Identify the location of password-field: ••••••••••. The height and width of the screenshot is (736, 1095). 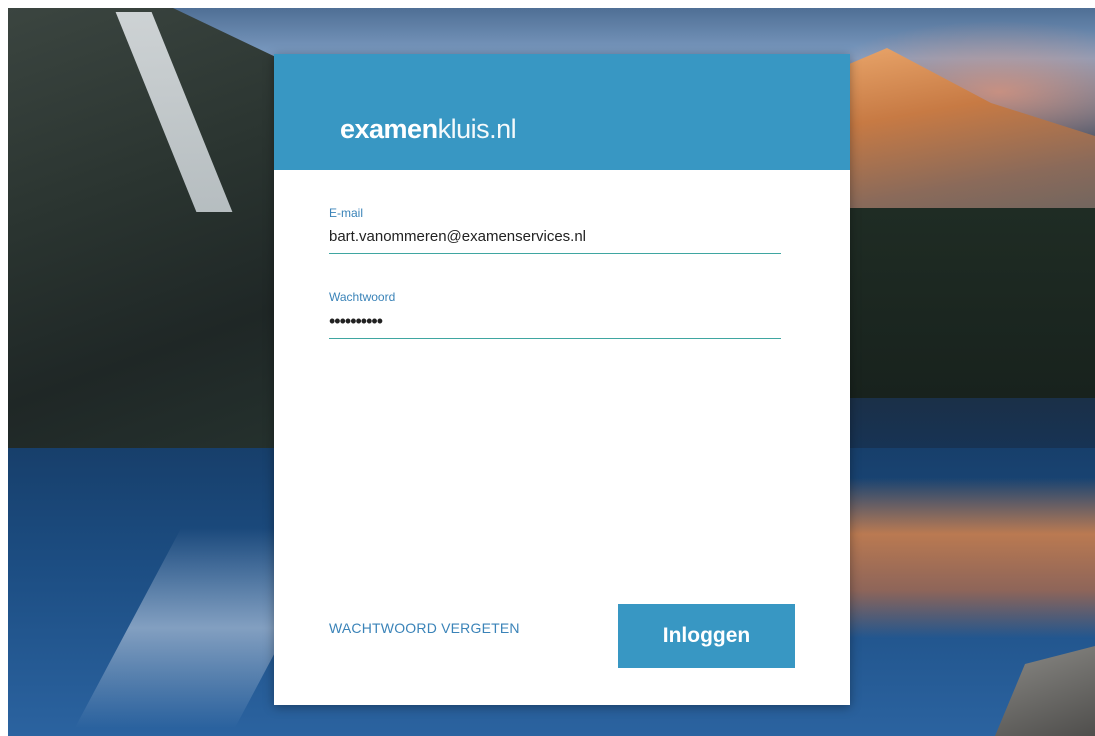
(555, 324).